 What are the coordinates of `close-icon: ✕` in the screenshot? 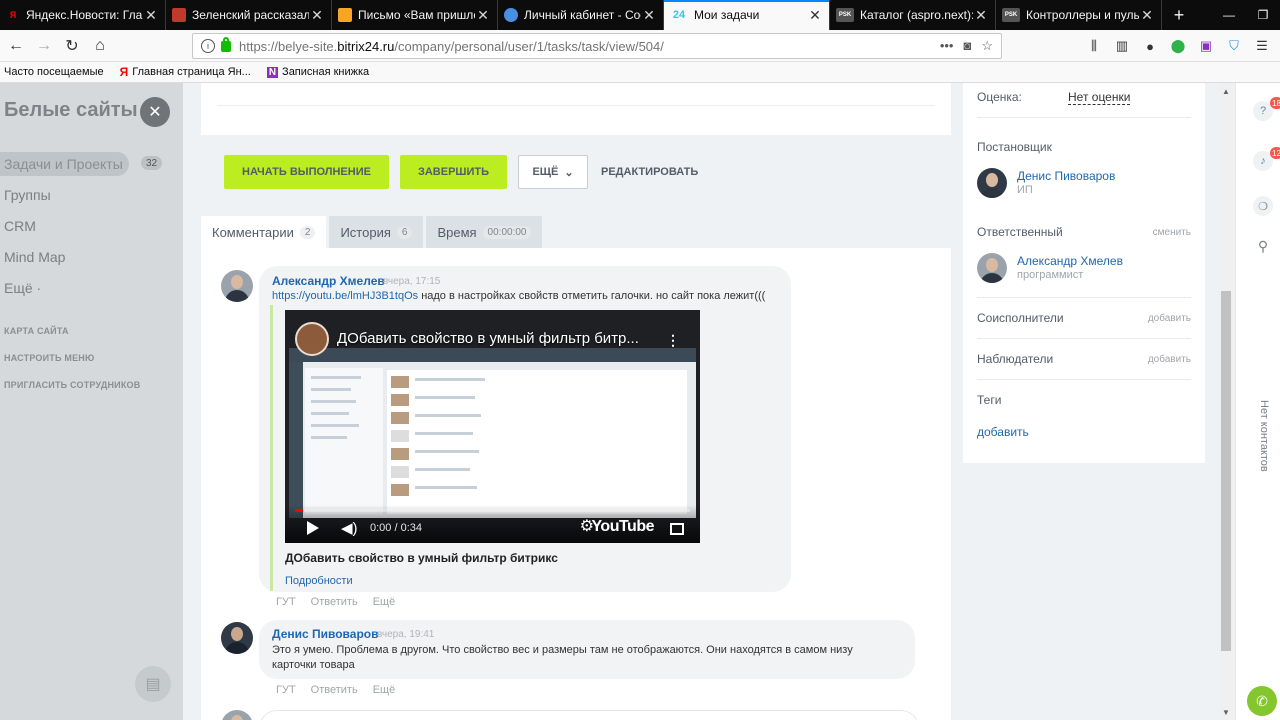 It's located at (155, 112).